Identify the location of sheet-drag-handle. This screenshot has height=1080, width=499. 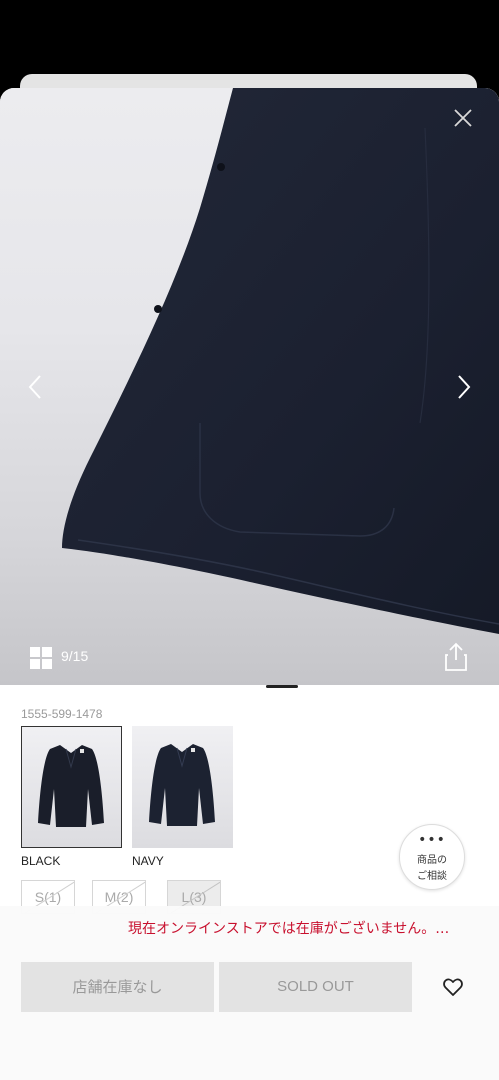
(282, 686).